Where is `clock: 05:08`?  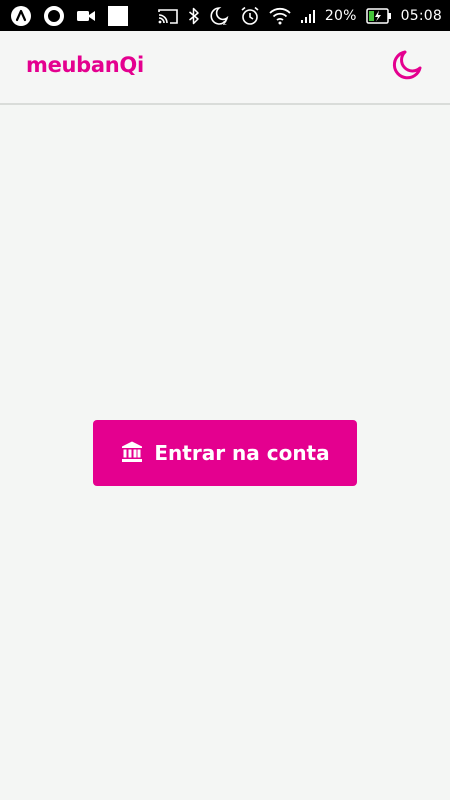
clock: 05:08 is located at coordinates (421, 15).